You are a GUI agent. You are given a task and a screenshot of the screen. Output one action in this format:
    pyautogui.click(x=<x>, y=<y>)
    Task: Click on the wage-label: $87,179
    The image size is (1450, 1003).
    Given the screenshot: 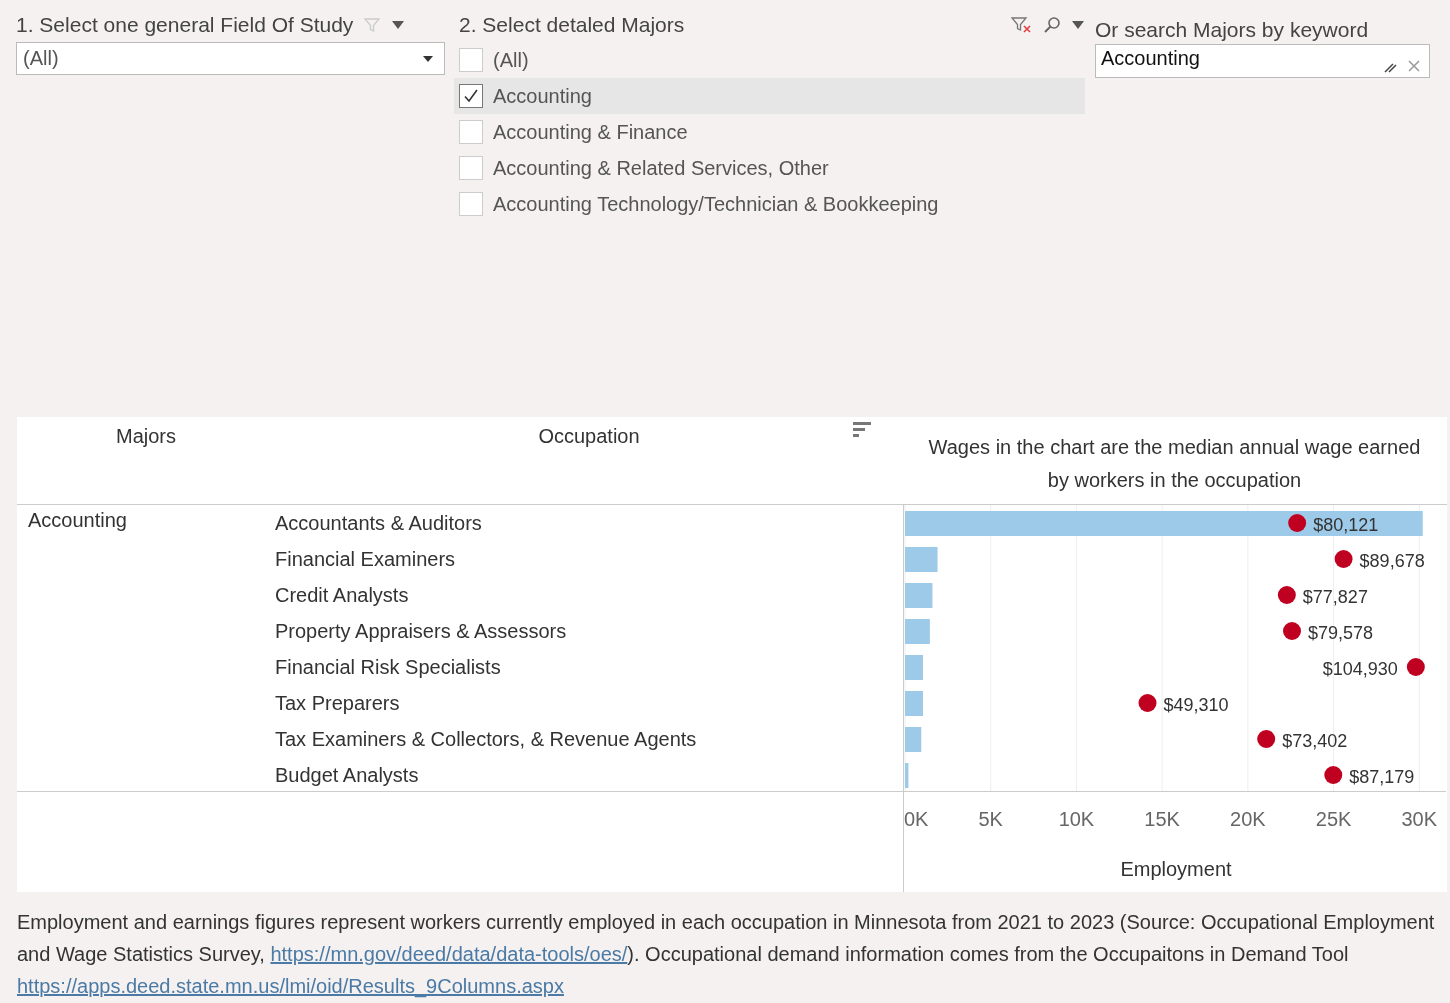 What is the action you would take?
    pyautogui.click(x=1382, y=777)
    